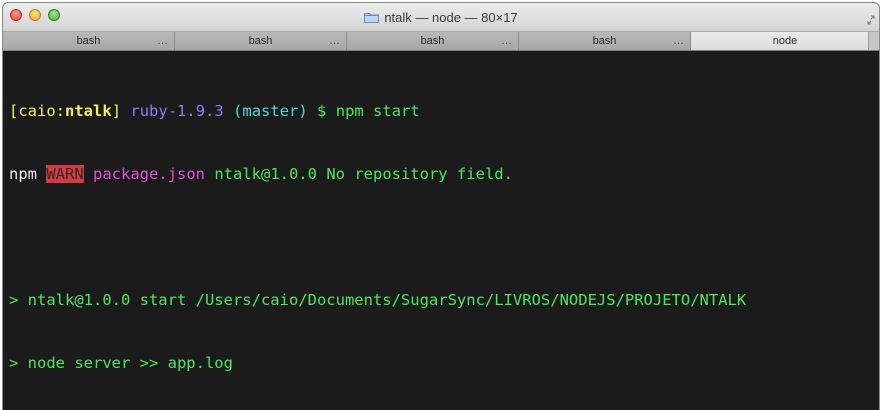 Image resolution: width=882 pixels, height=410 pixels. I want to click on tab-node: node, so click(785, 41).